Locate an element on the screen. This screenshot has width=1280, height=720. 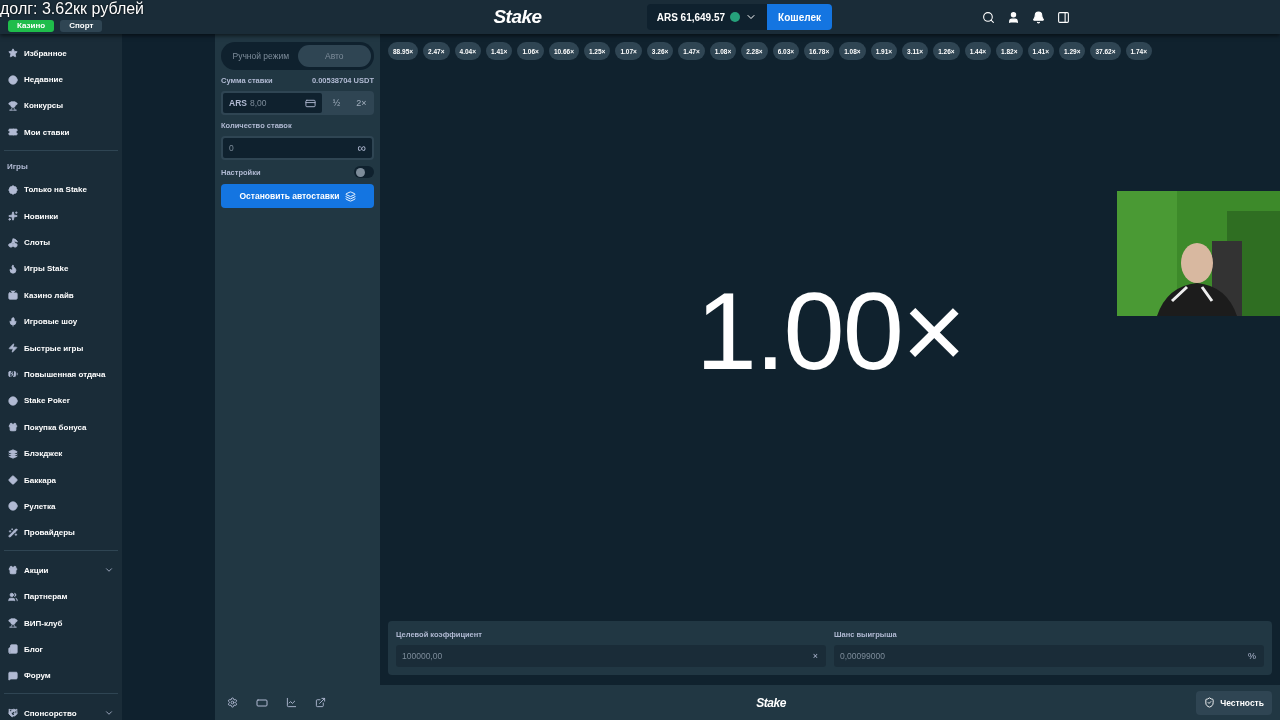
stream-caption: долг: 3.62кк рублей is located at coordinates (72, 9).